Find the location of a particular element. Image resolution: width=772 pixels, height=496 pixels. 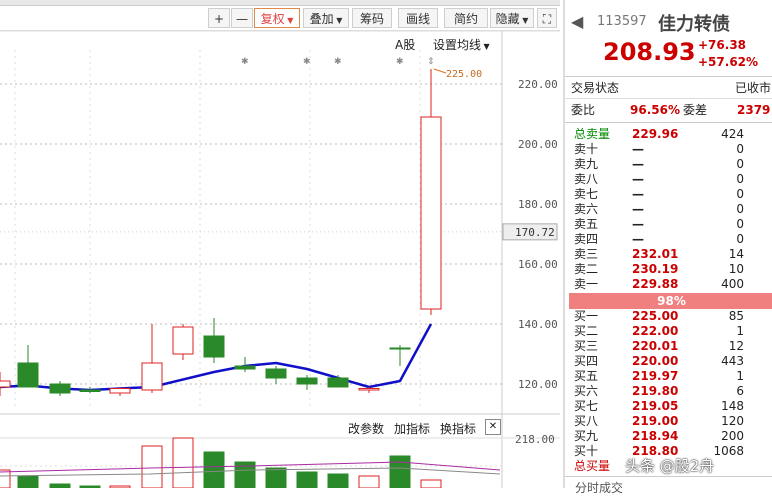

security-name: 佳力转债 is located at coordinates (694, 24).